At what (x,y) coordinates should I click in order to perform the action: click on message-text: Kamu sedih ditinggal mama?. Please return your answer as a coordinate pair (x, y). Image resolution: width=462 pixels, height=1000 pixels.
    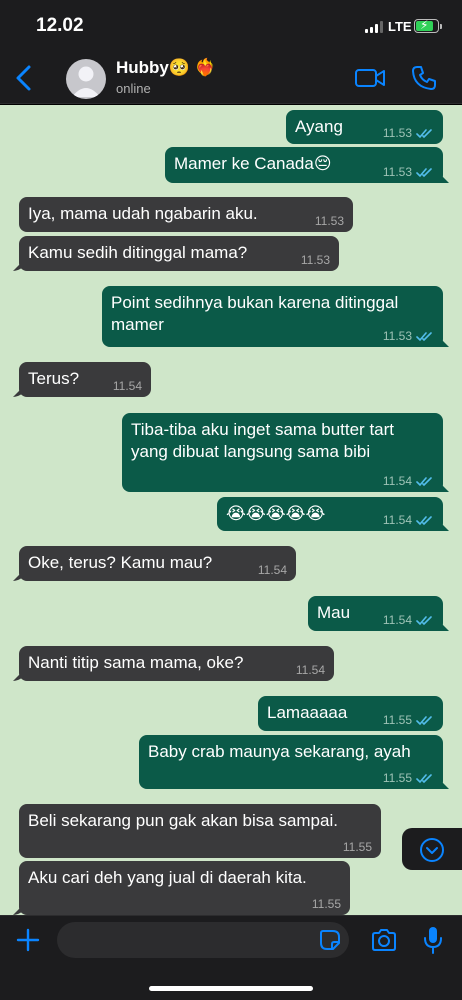
    Looking at the image, I should click on (138, 252).